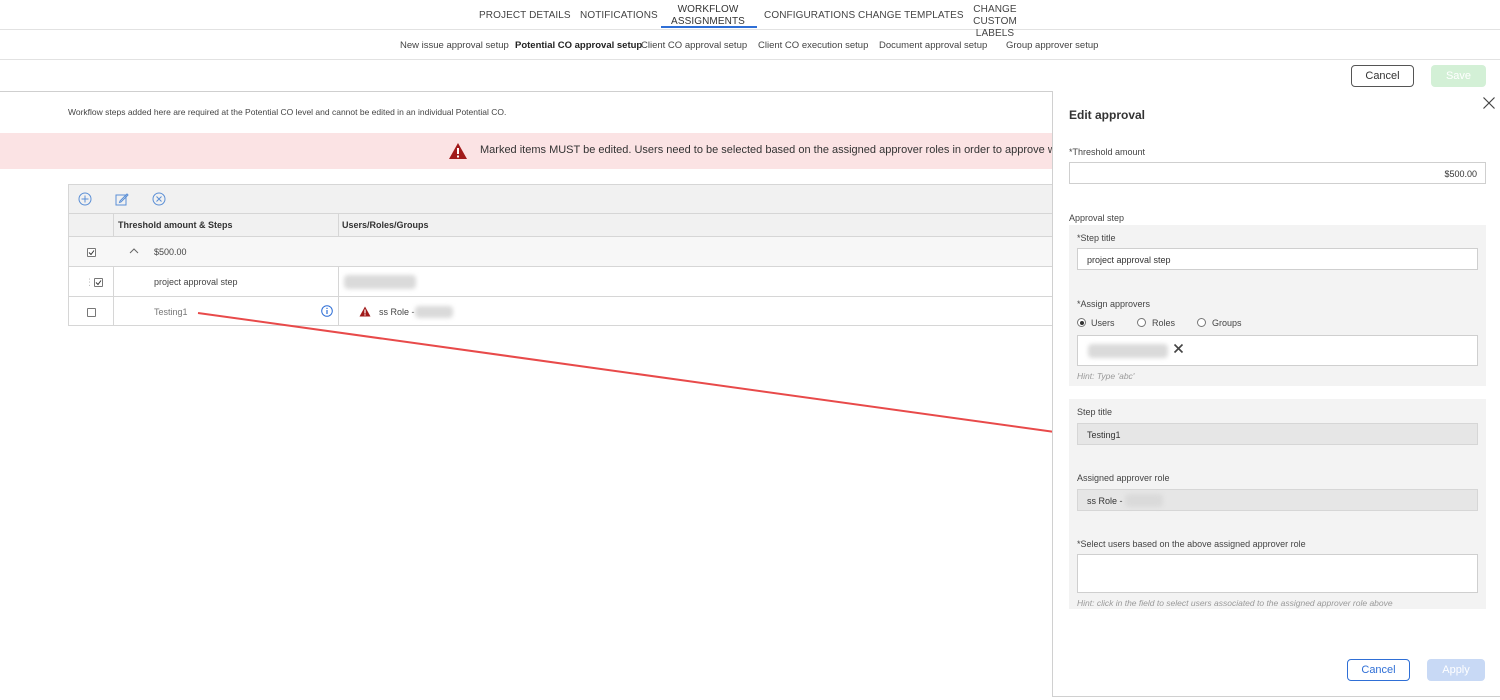 The height and width of the screenshot is (700, 1500). What do you see at coordinates (1107, 115) in the screenshot?
I see `panel-title: Edit approval` at bounding box center [1107, 115].